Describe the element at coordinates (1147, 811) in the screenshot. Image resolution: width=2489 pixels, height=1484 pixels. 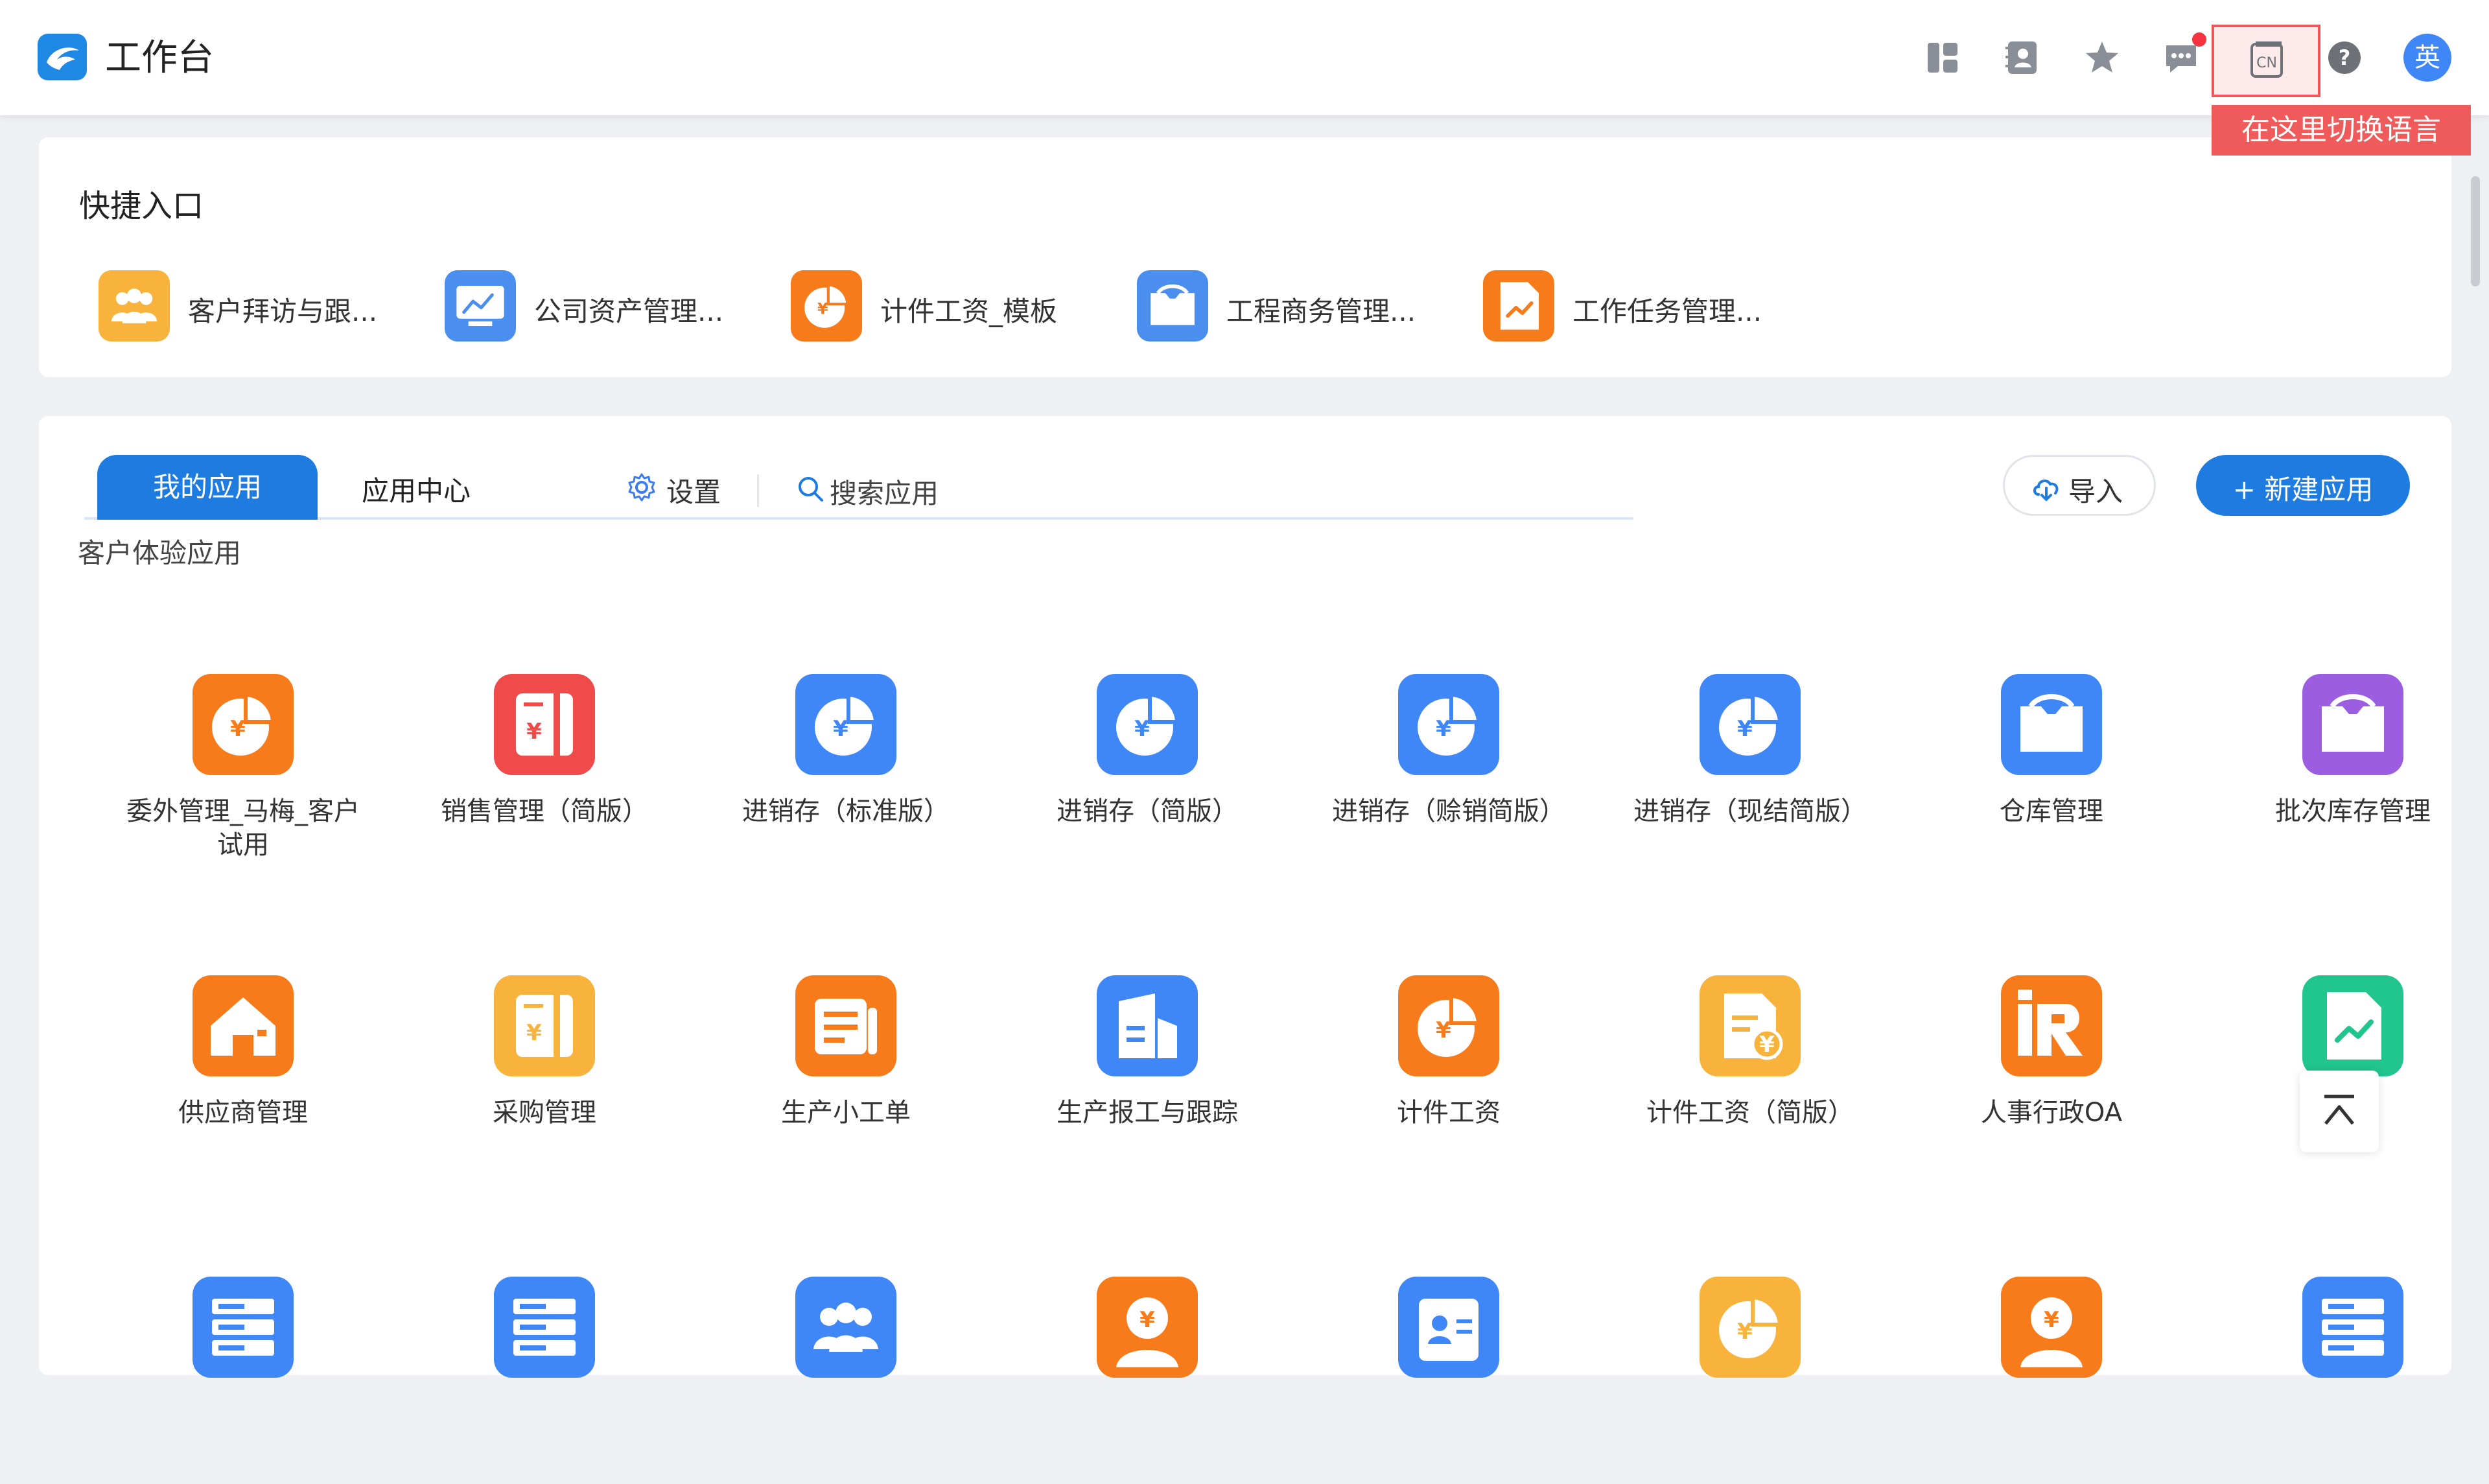
I see `app-name: 进销存（简版）` at that location.